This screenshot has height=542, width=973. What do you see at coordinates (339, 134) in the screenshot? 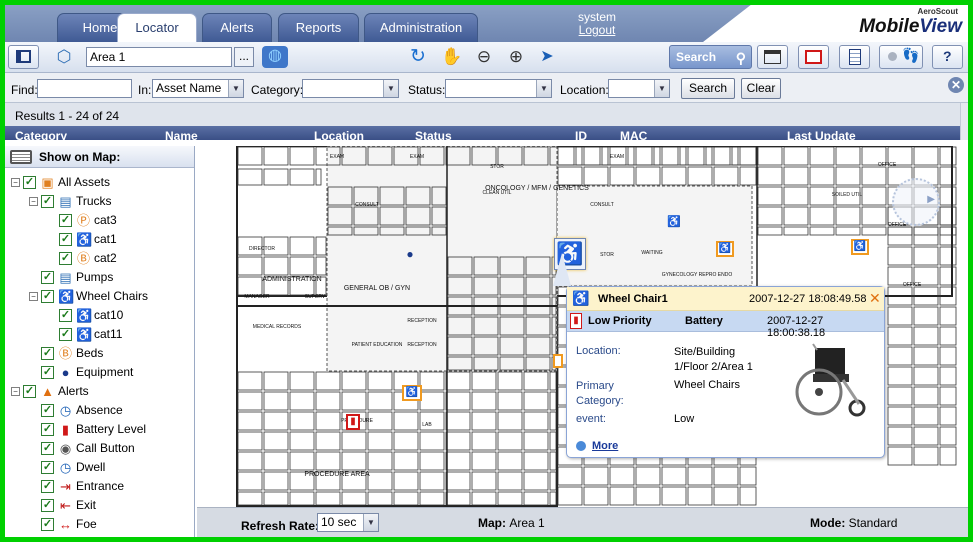
I see `col-location: Location` at bounding box center [339, 134].